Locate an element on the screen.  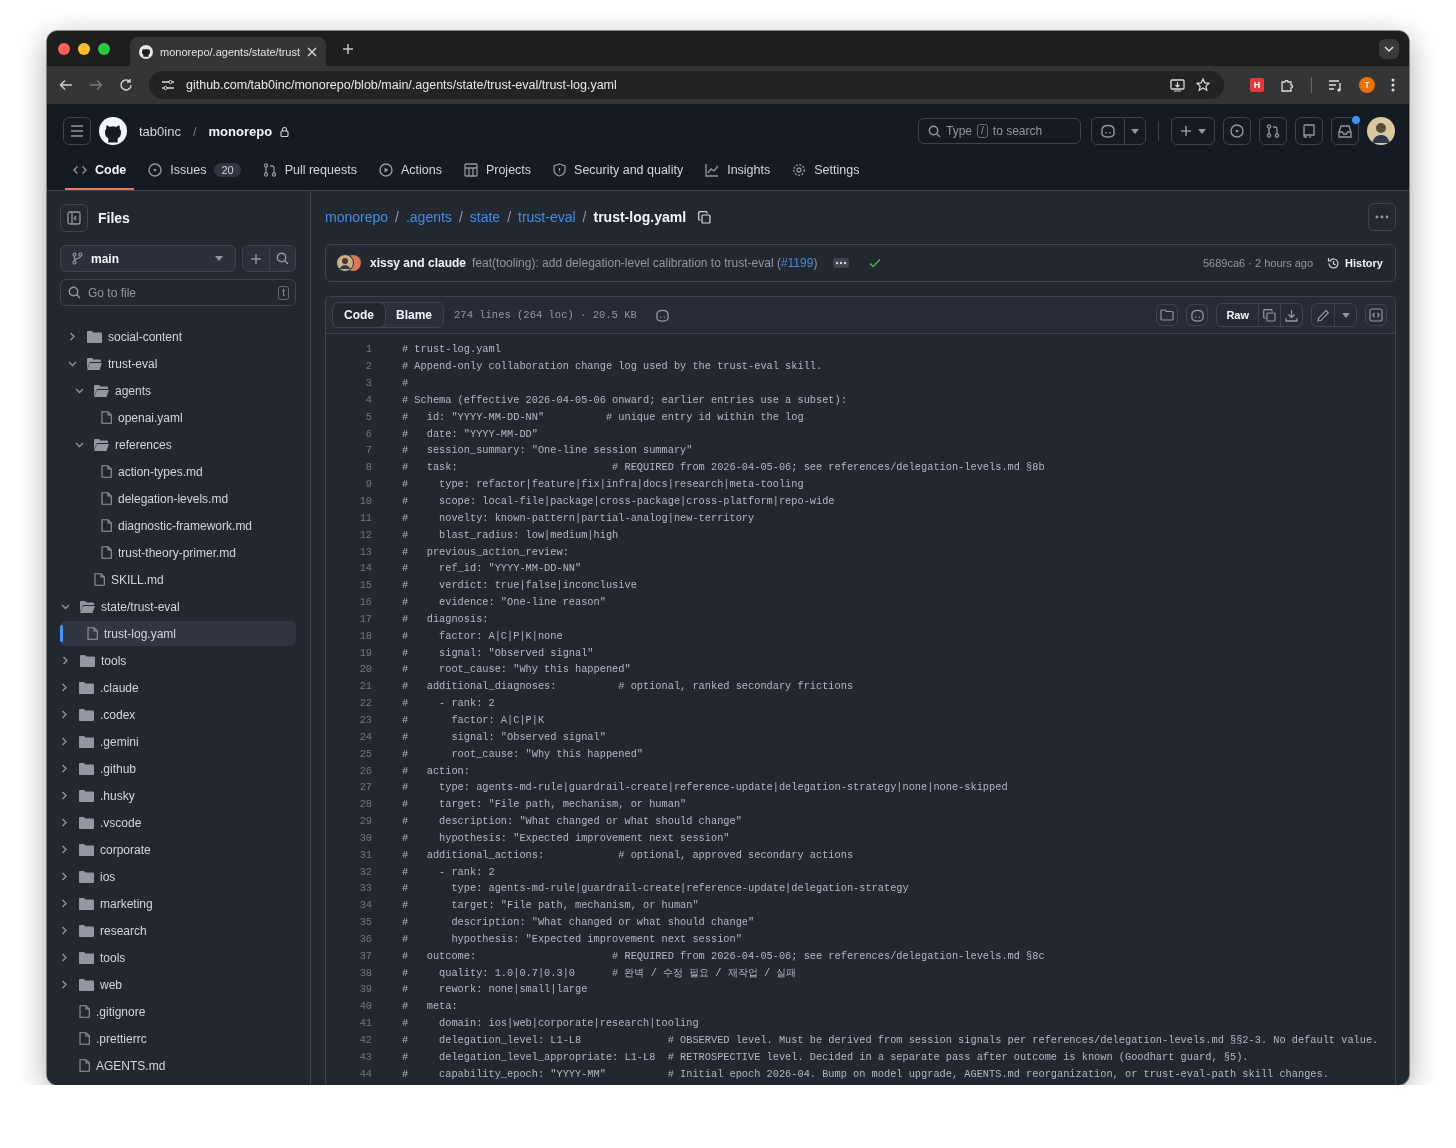
tree-item: .github is located at coordinates (178, 768).